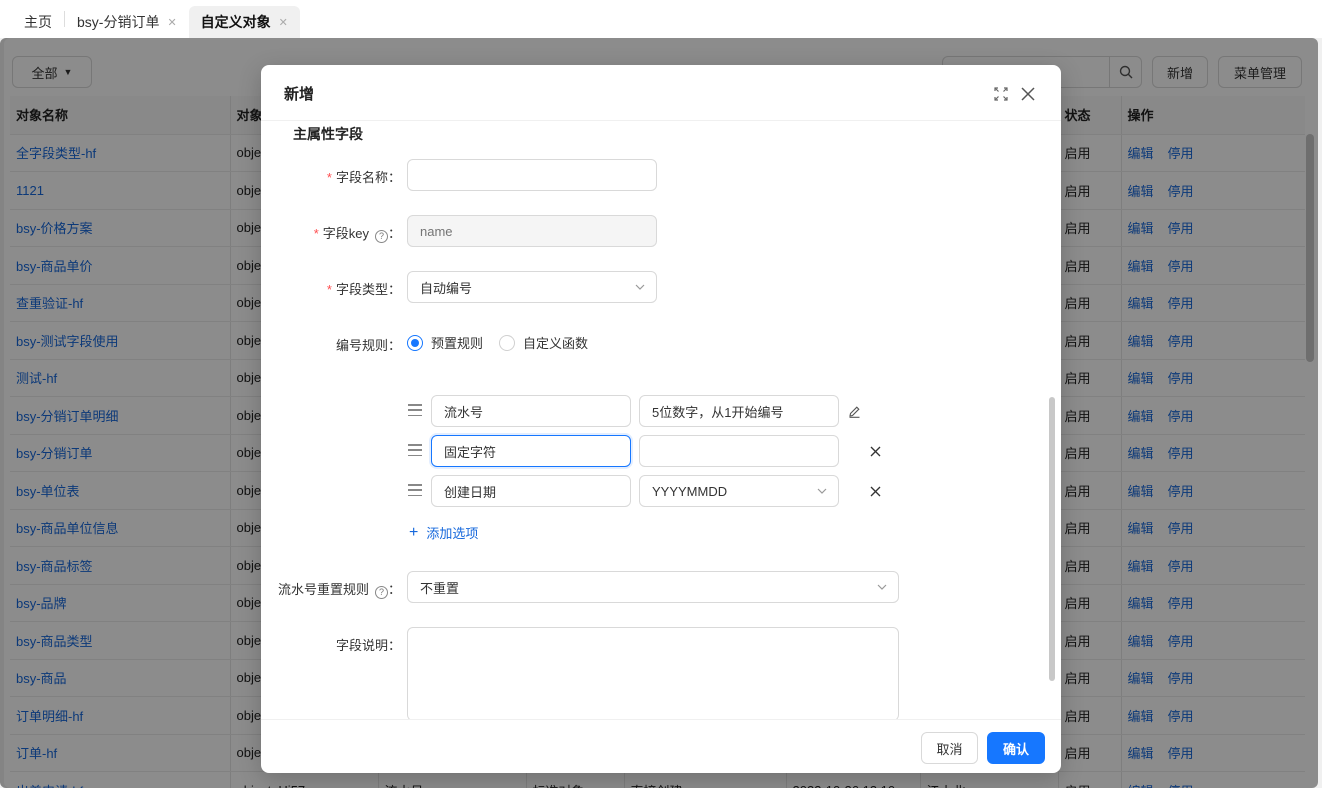 Image resolution: width=1322 pixels, height=788 pixels. I want to click on radio-label: 预置规则, so click(457, 343).